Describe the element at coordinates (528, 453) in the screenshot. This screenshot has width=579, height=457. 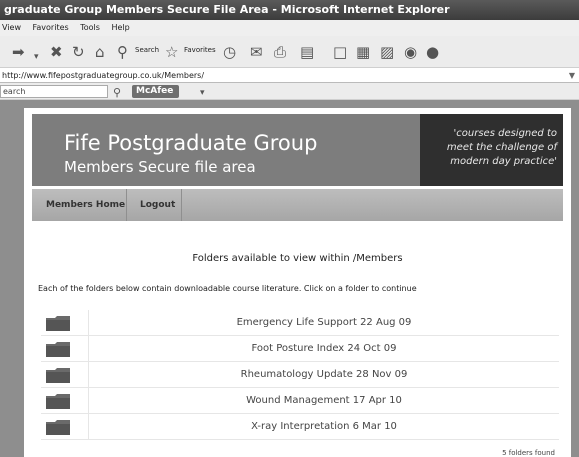
I see `folder-count: 5 folders found` at that location.